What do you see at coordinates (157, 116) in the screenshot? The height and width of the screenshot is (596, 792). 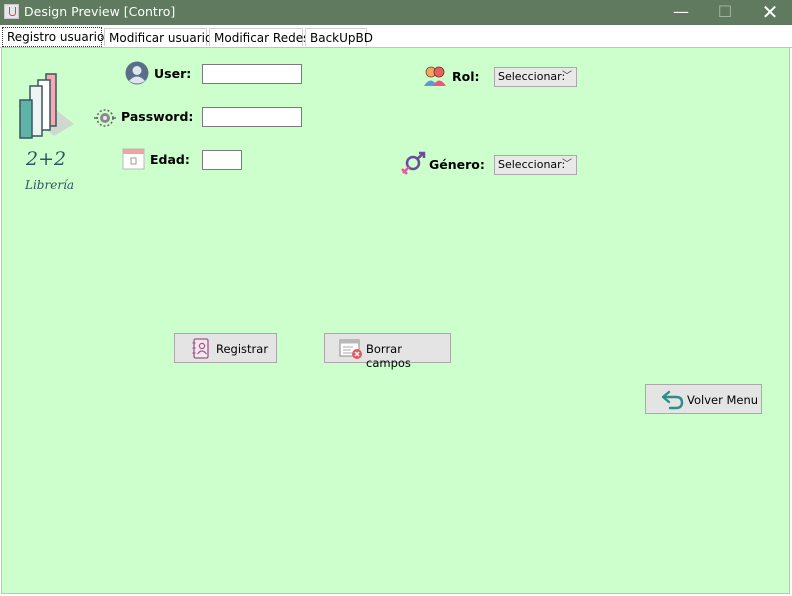 I see `password-label: Password:` at bounding box center [157, 116].